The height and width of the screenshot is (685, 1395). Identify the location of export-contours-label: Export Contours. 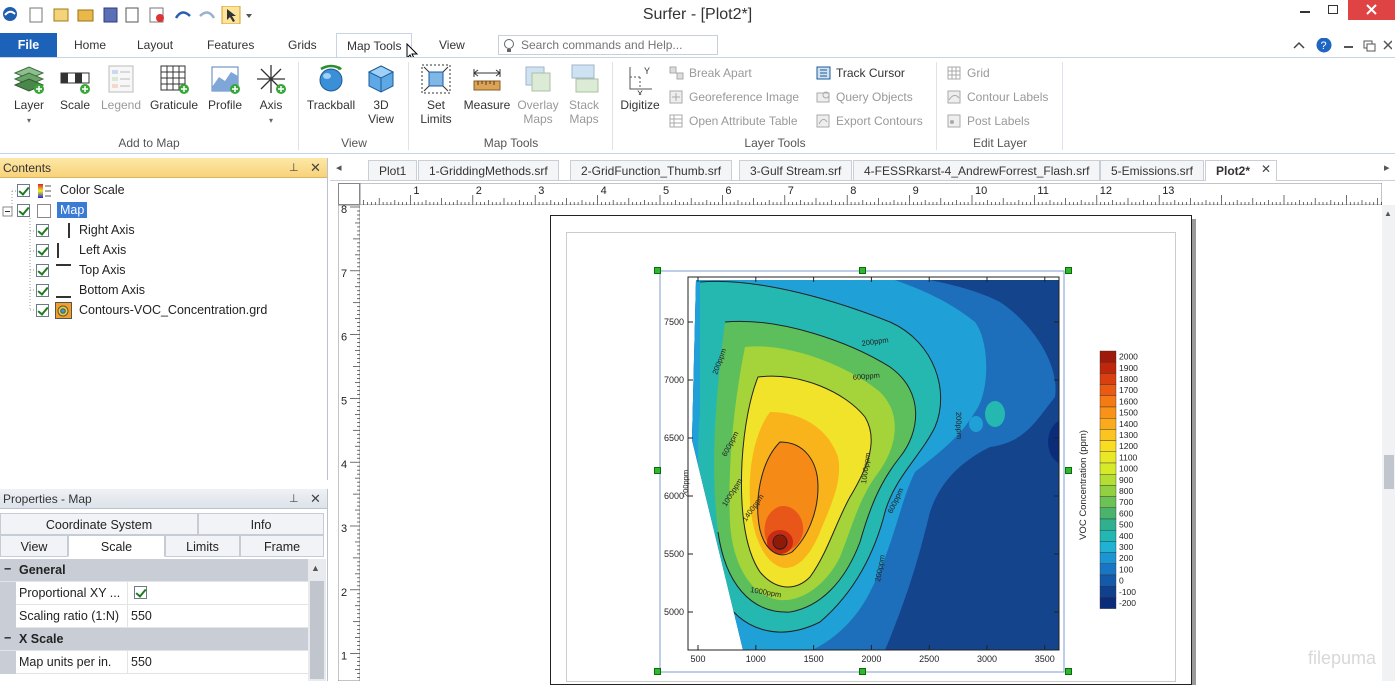
(879, 121).